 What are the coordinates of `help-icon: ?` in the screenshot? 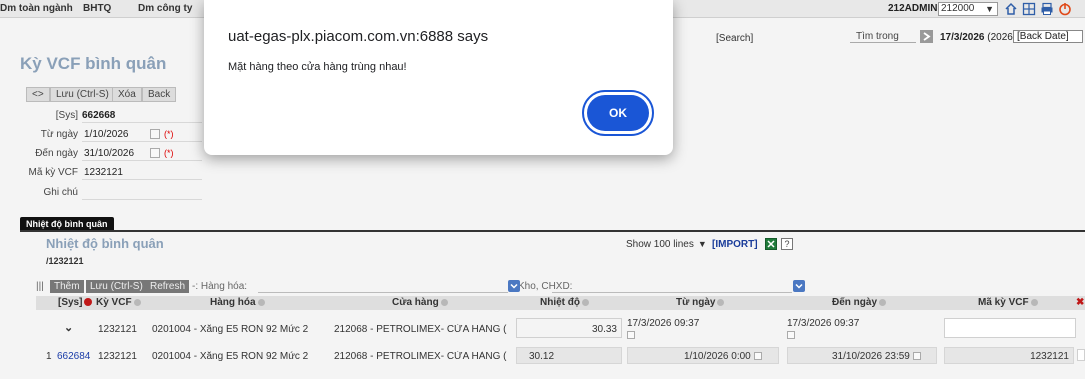 It's located at (787, 244).